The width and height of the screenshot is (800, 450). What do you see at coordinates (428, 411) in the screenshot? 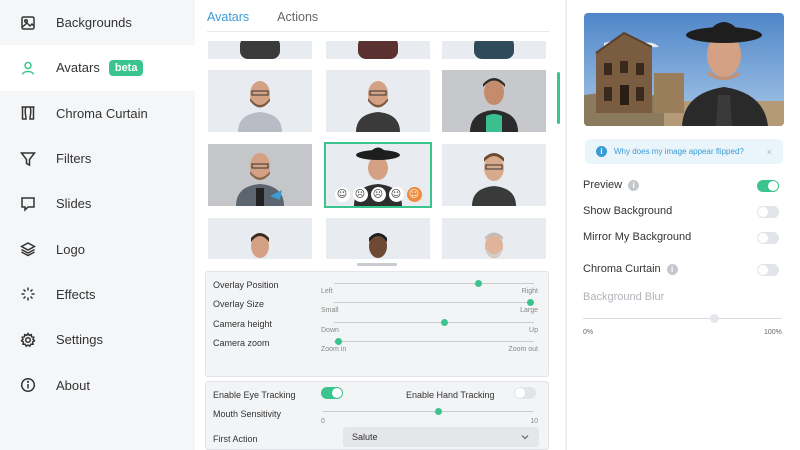
I see `mouth-sensitivity-track` at bounding box center [428, 411].